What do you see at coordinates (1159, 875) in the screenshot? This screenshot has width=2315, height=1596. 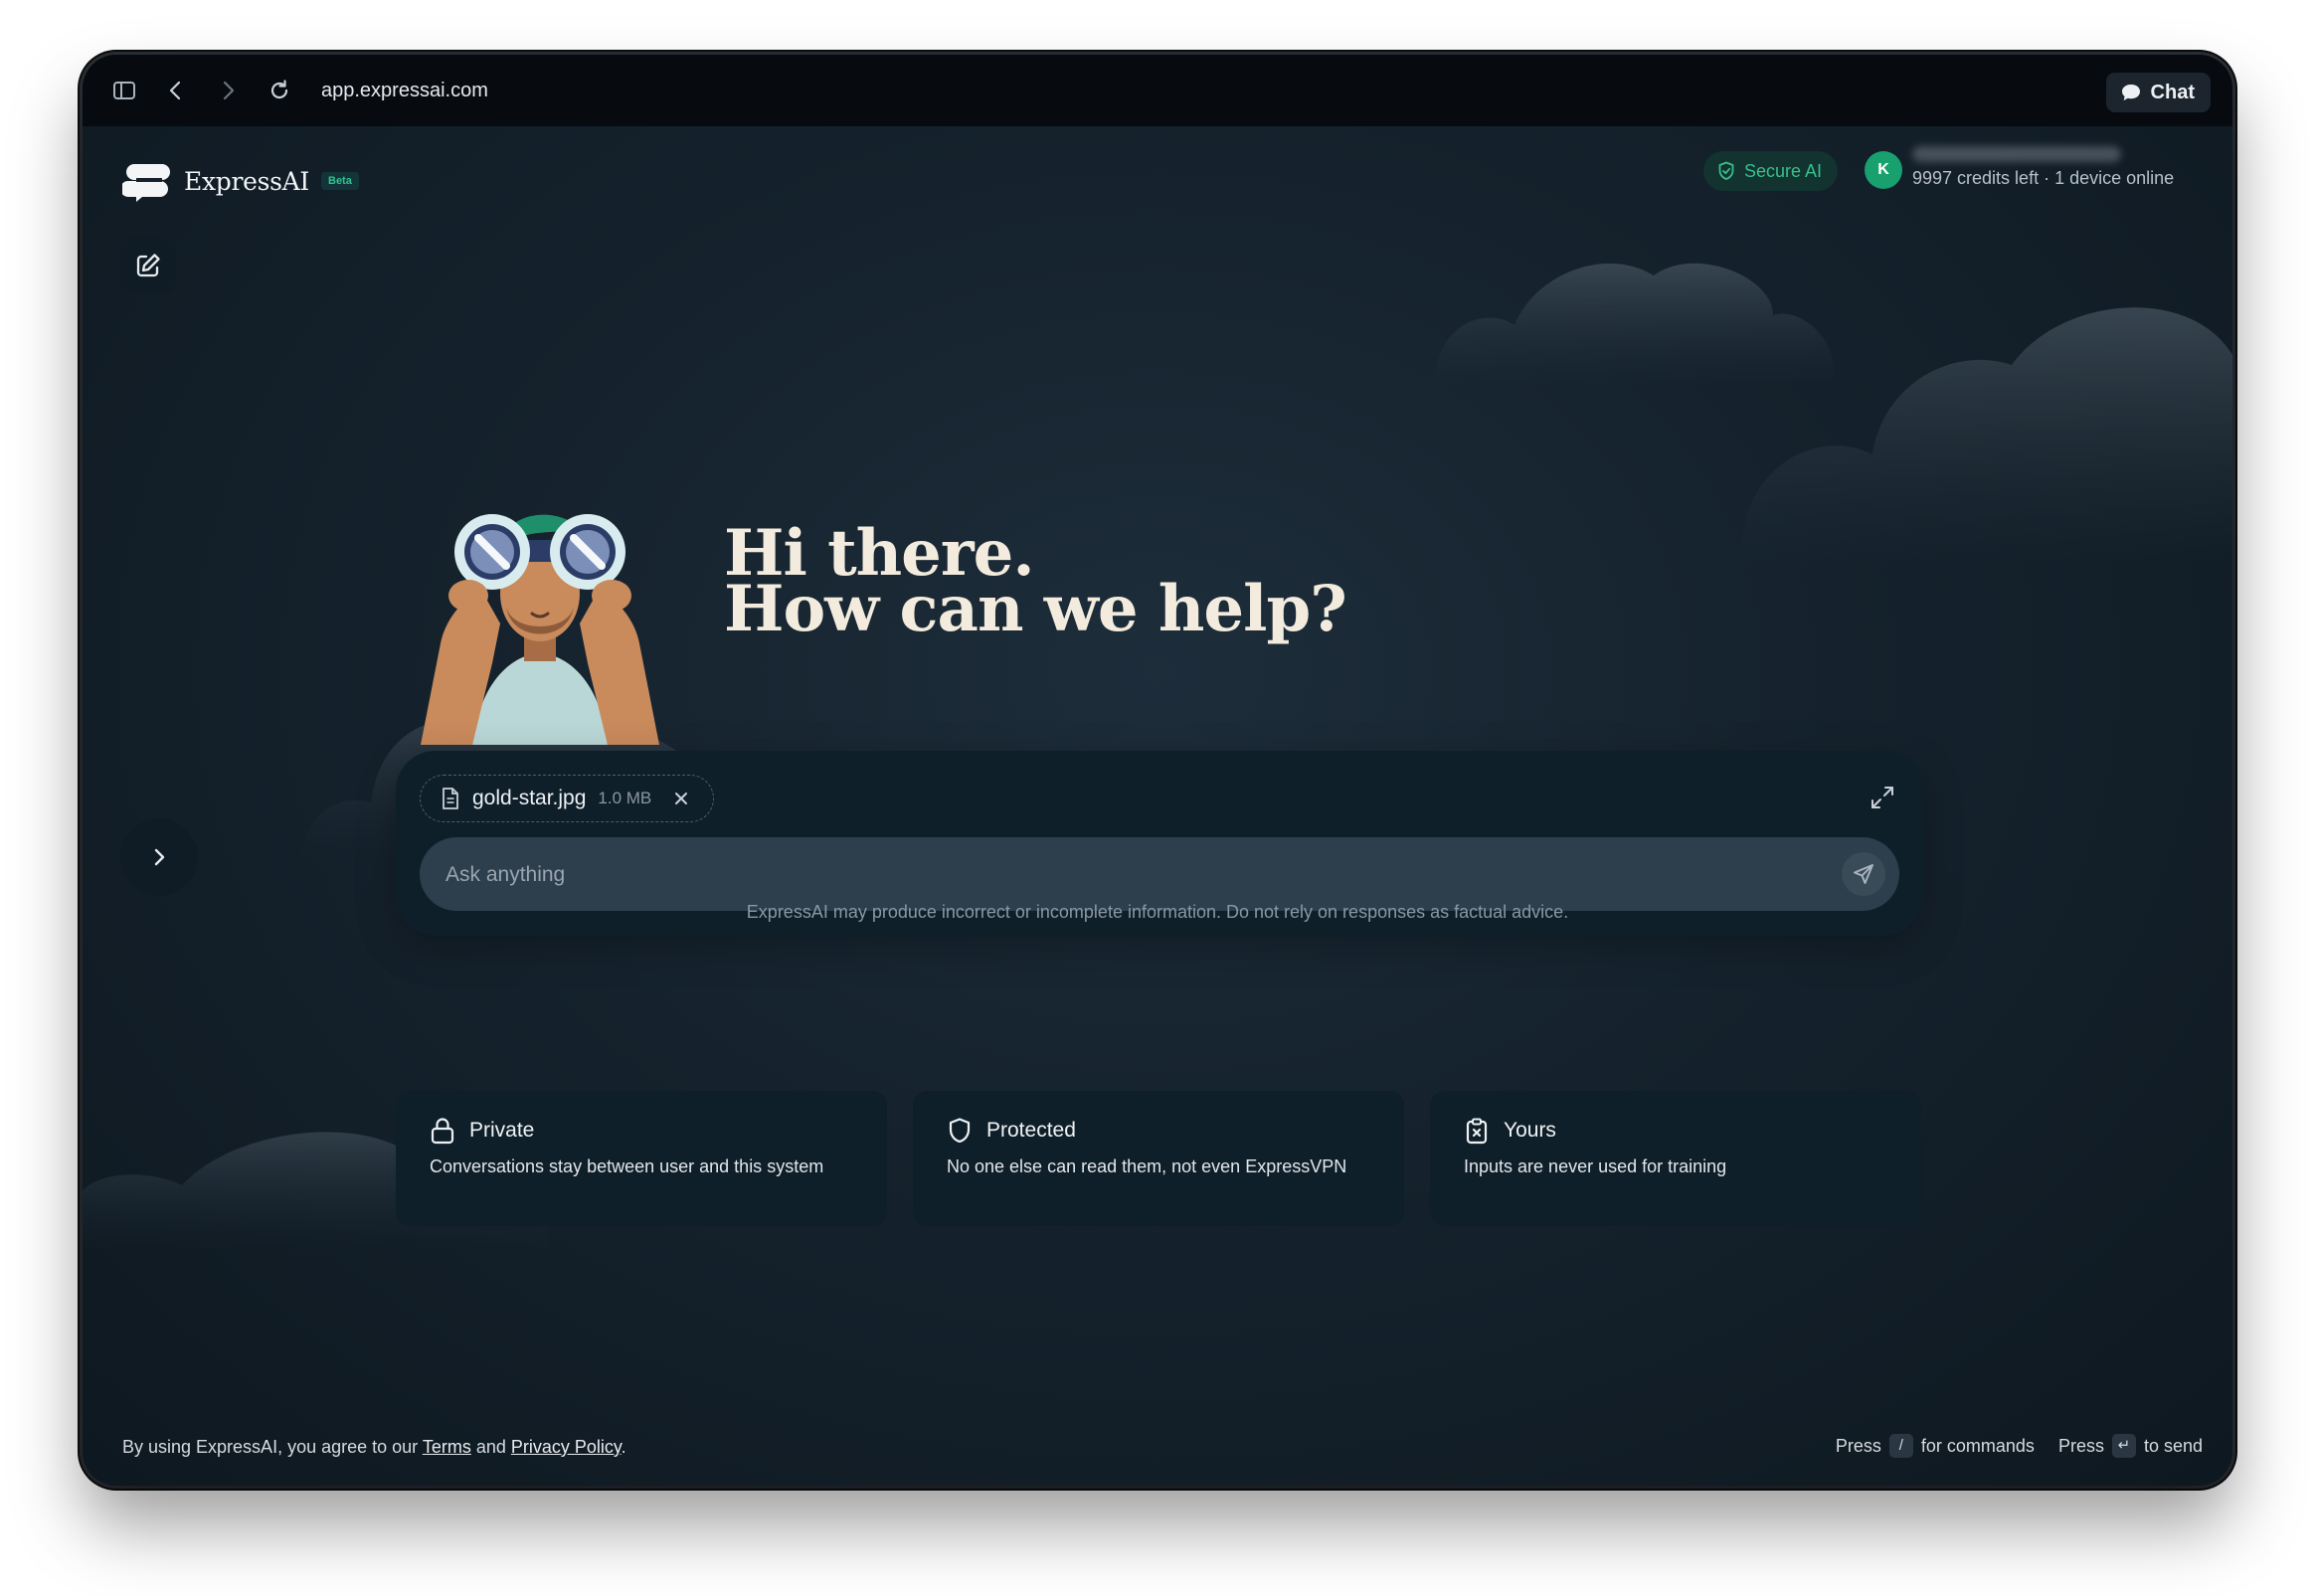 I see `message-input-container` at bounding box center [1159, 875].